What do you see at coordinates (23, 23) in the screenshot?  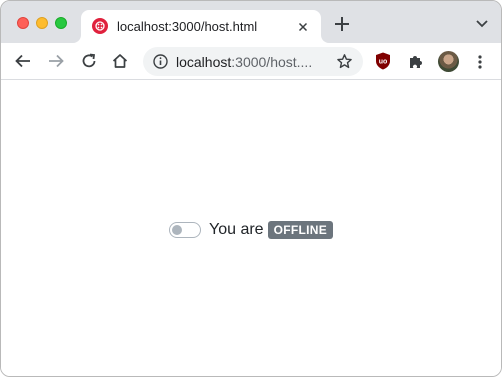 I see `close-window-button` at bounding box center [23, 23].